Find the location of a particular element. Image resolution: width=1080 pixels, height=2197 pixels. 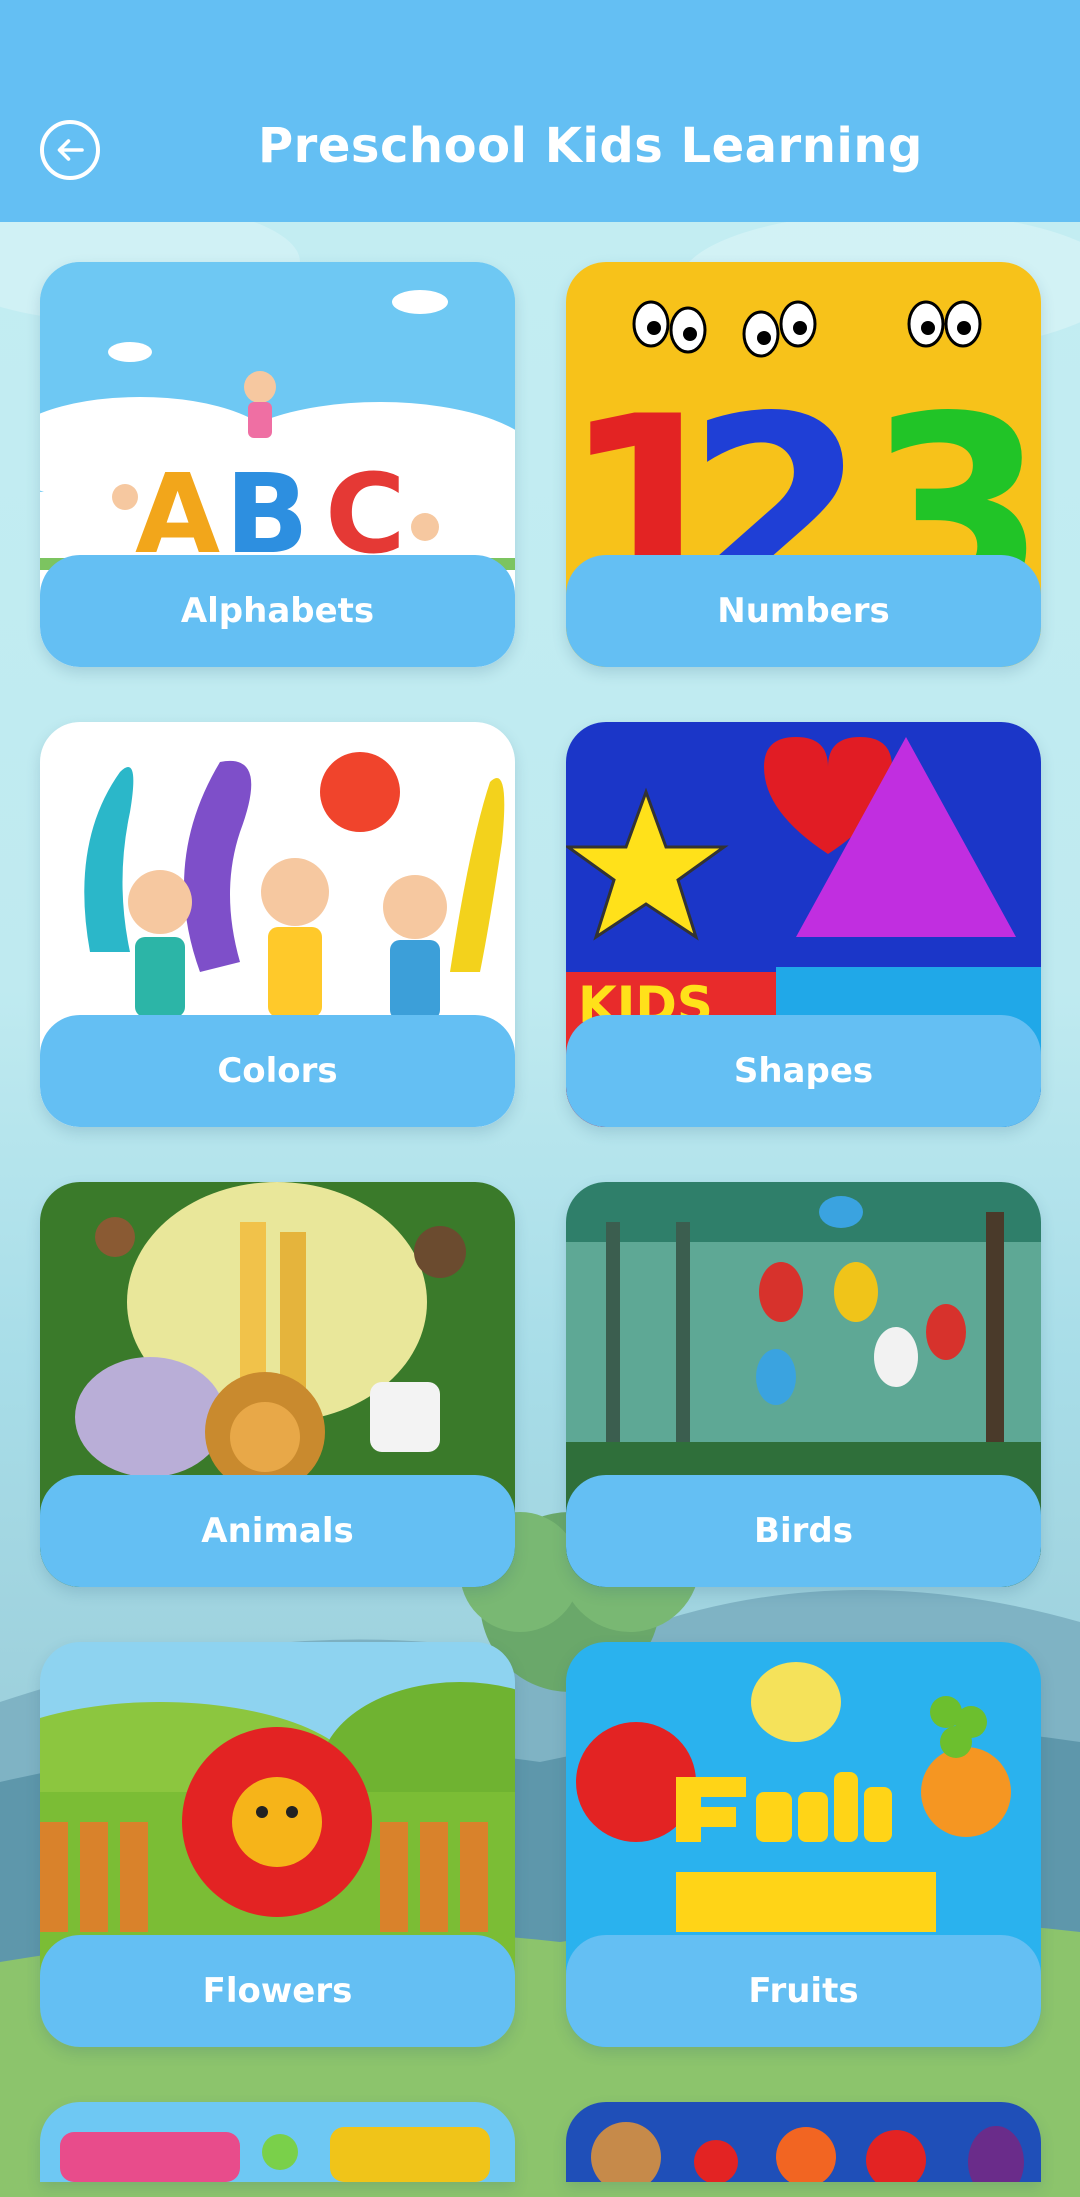

back-button is located at coordinates (70, 150).